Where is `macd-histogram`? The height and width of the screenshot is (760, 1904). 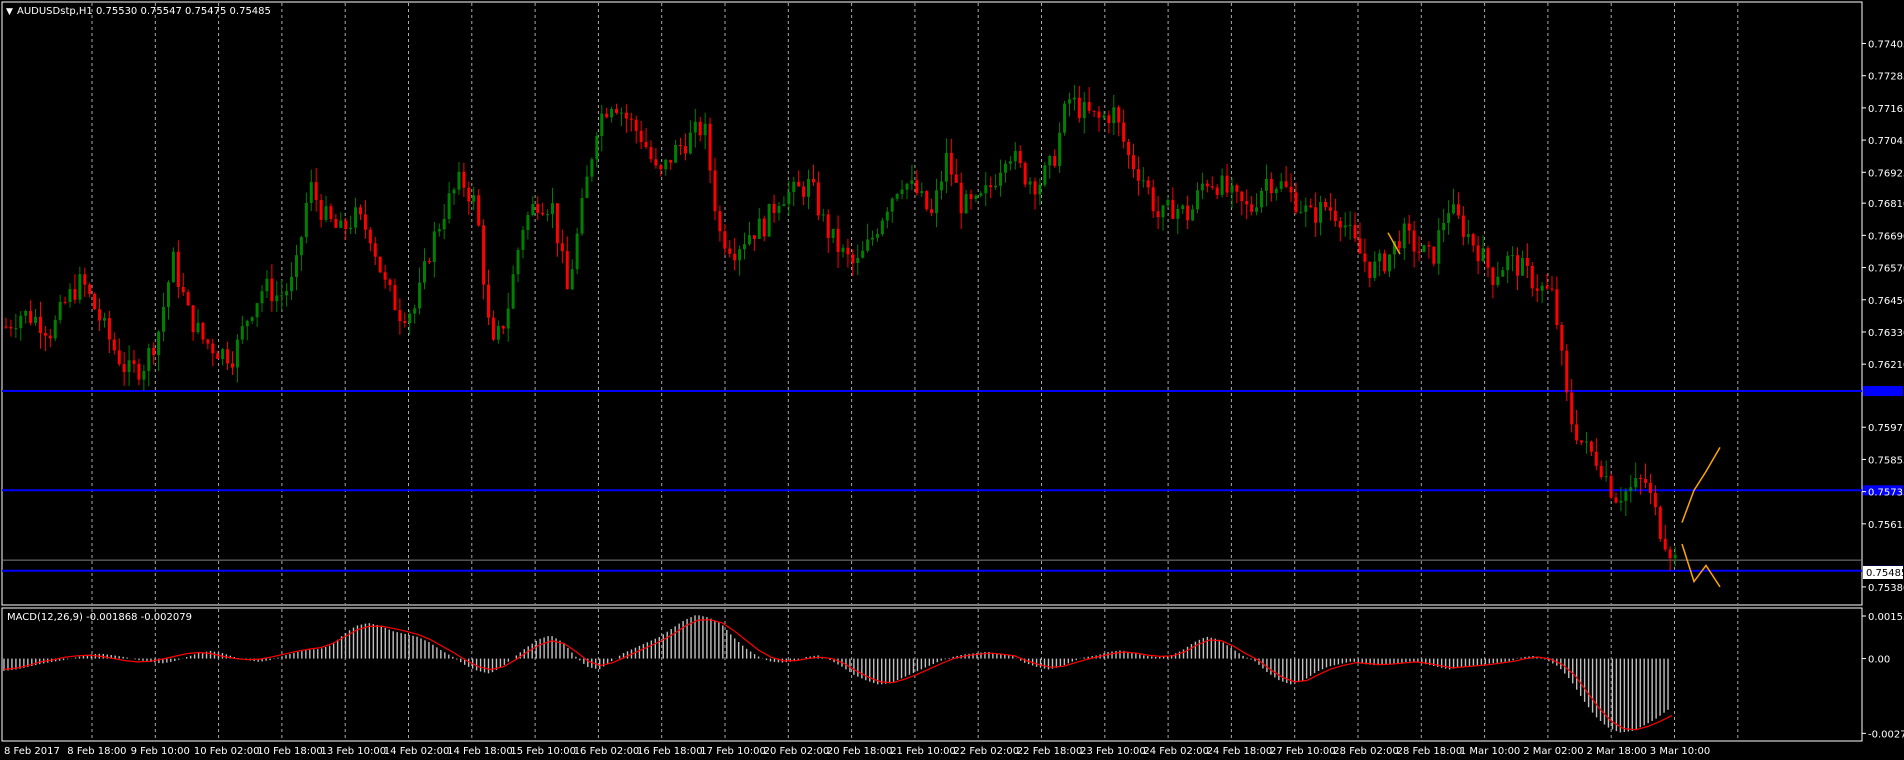
macd-histogram is located at coordinates (836, 674).